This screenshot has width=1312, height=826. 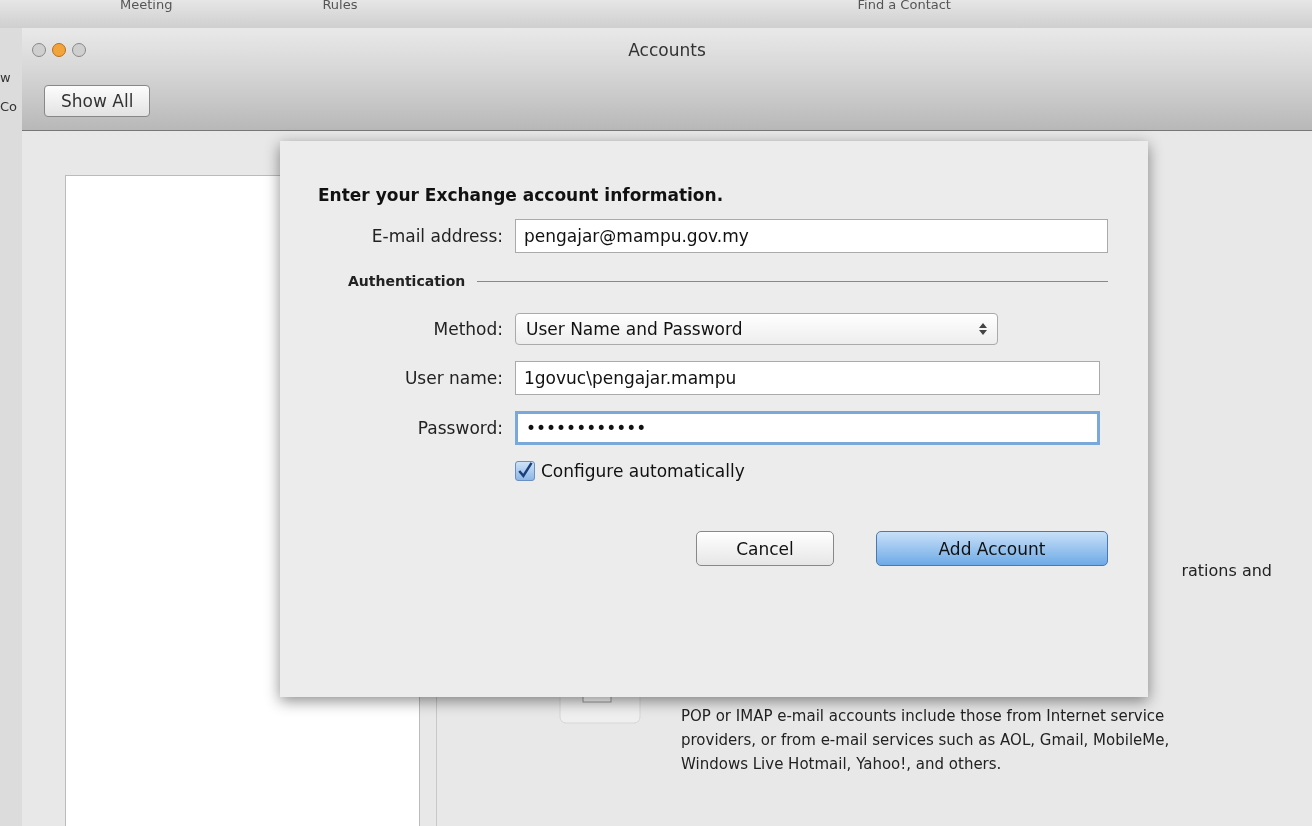 I want to click on toolbar-label: Find a Contact, so click(x=904, y=6).